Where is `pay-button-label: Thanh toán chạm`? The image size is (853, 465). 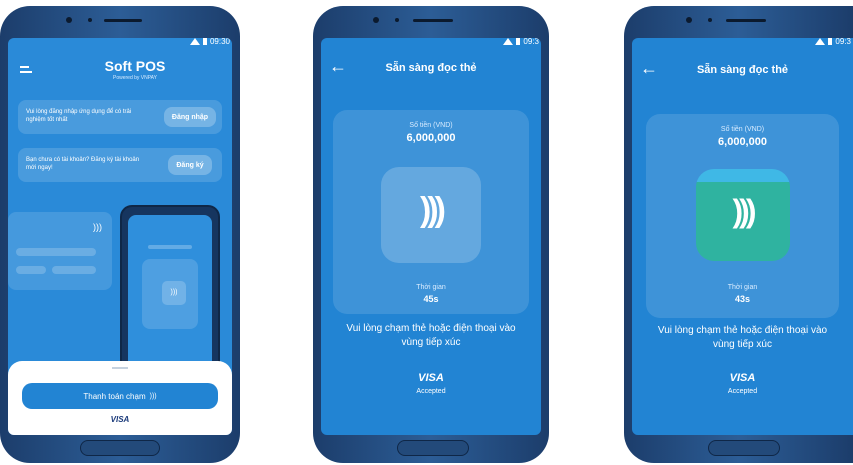
pay-button-label: Thanh toán chạm is located at coordinates (114, 396).